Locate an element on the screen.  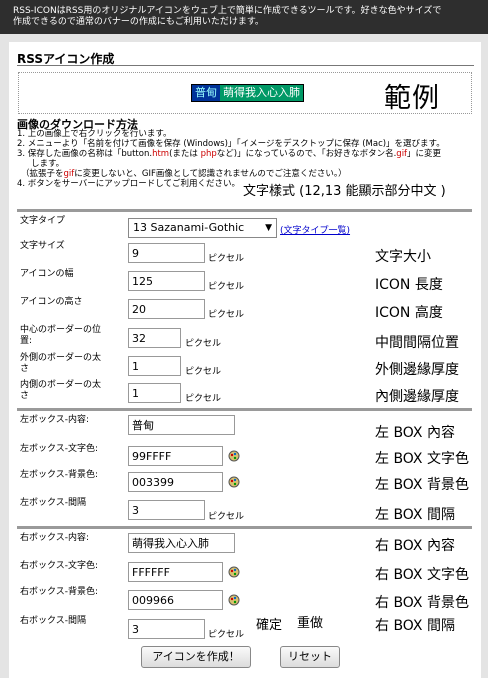
reset-button: リセット is located at coordinates (310, 657).